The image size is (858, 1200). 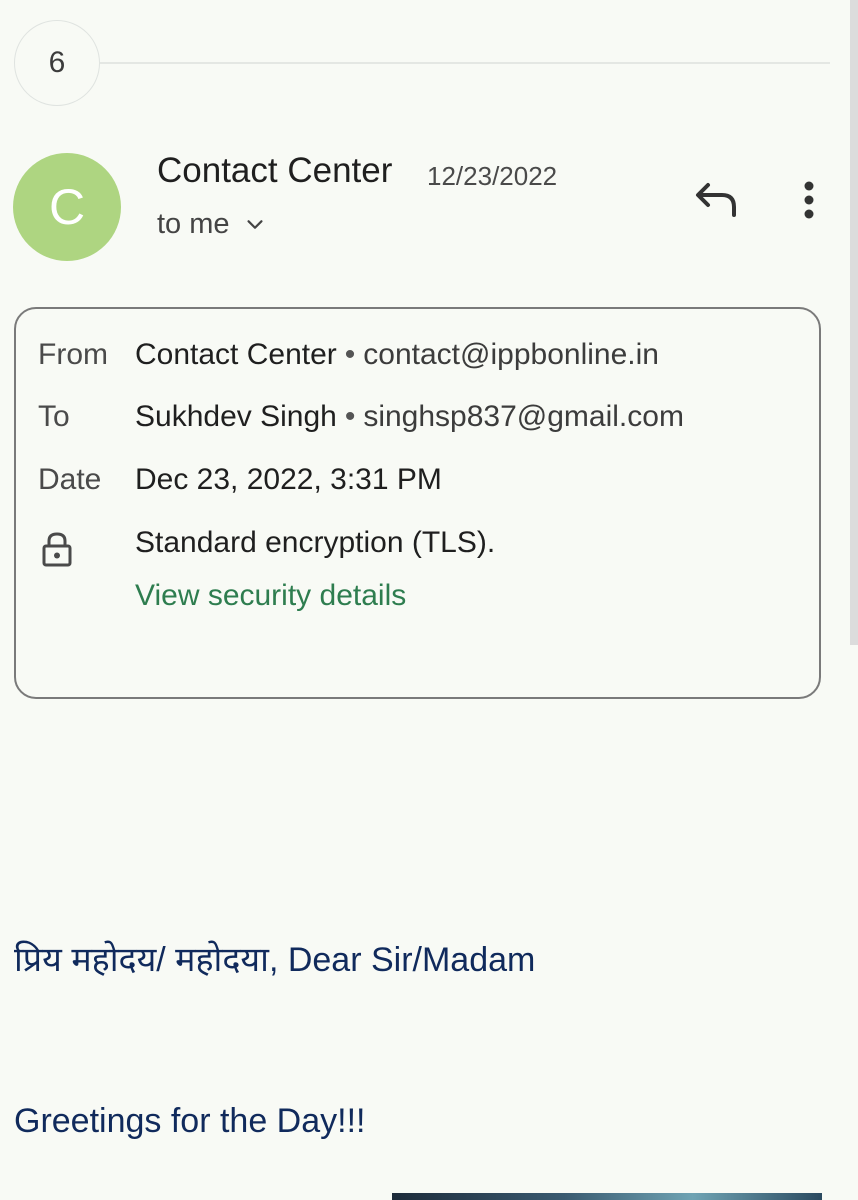 I want to click on collapsed-messages-count: 6, so click(x=57, y=63).